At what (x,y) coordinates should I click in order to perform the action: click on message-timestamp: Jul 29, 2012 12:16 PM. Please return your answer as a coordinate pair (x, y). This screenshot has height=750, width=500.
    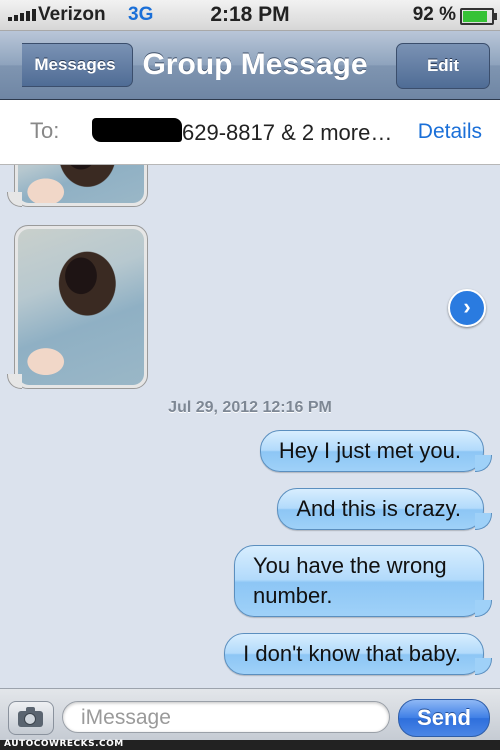
    Looking at the image, I should click on (250, 407).